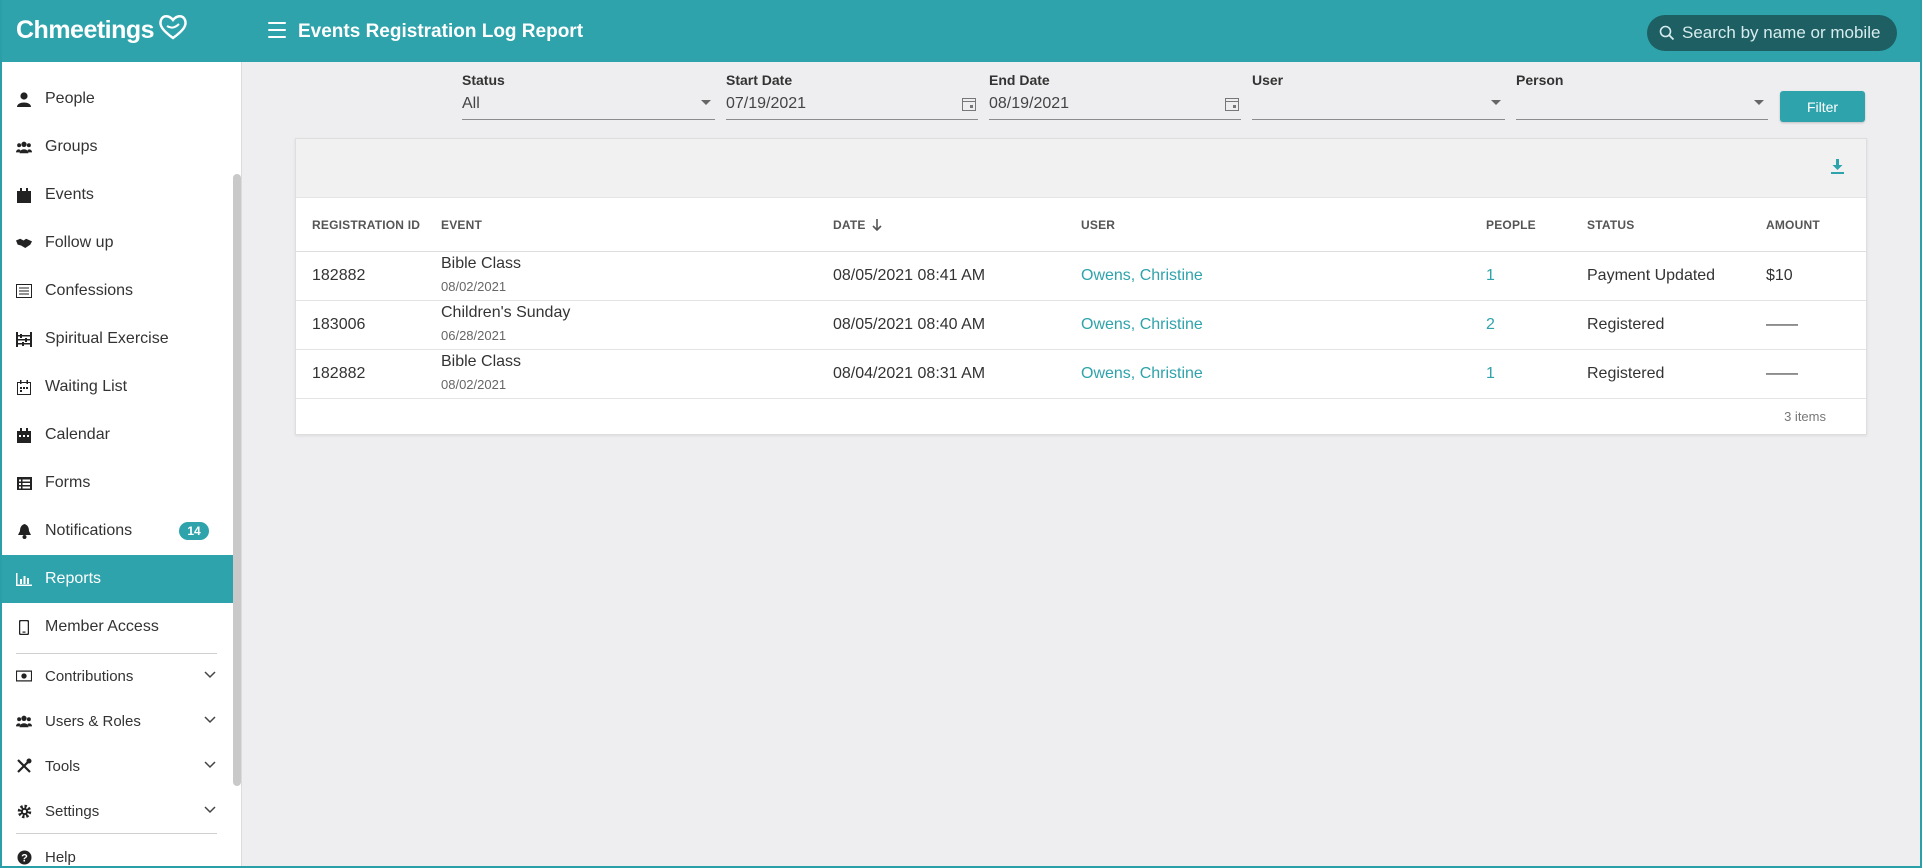  I want to click on person-filter-label: Person, so click(1540, 80).